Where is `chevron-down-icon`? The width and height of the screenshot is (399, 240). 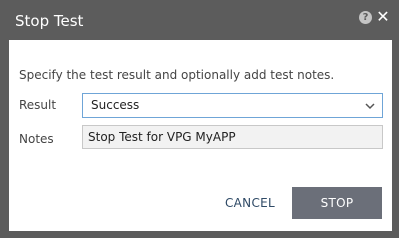 chevron-down-icon is located at coordinates (370, 106).